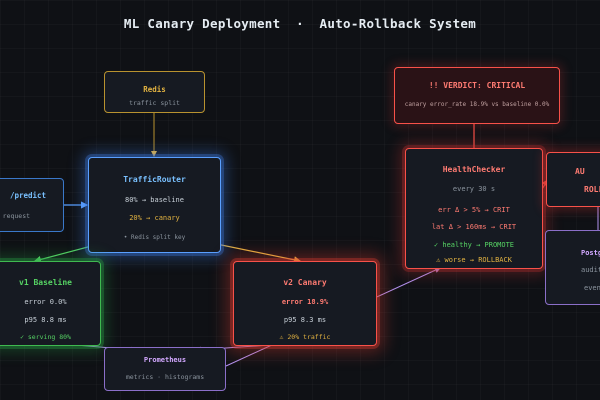 The image size is (600, 400). Describe the element at coordinates (474, 245) in the screenshot. I see `health-promote-rule: ✓ healthy → PROMOTE` at that location.